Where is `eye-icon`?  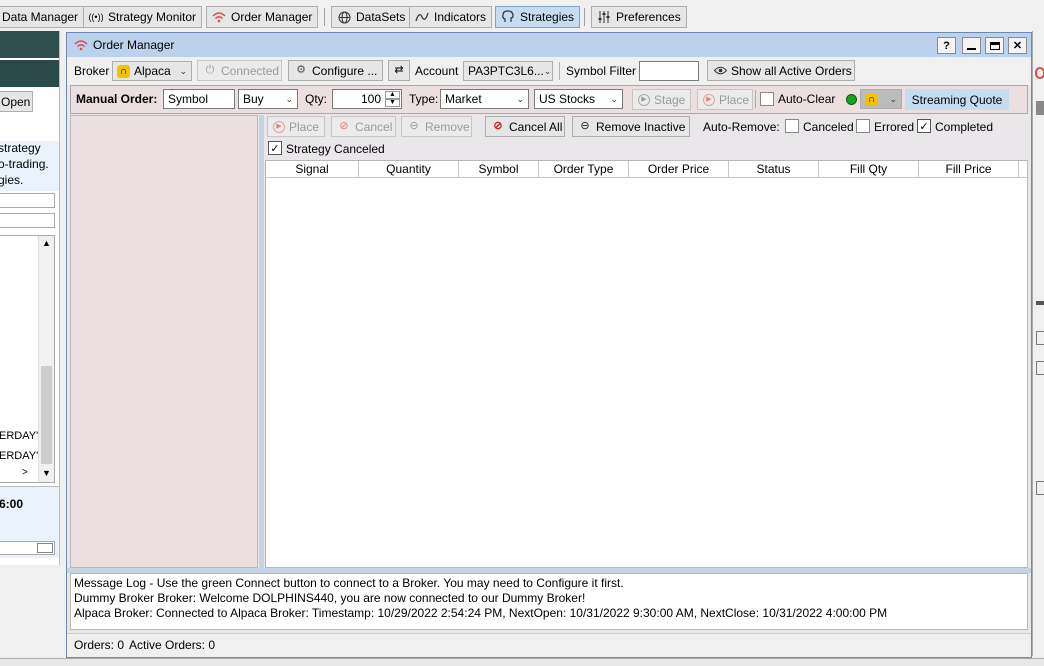
eye-icon is located at coordinates (720, 71).